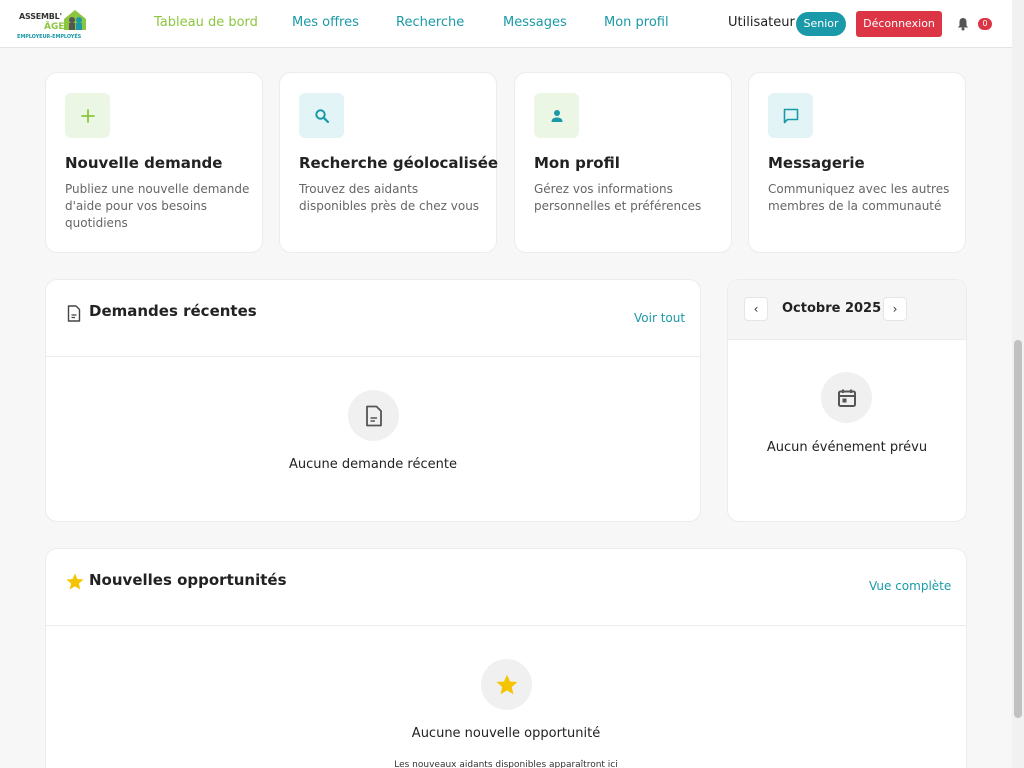  Describe the element at coordinates (636, 22) in the screenshot. I see `nav-mon-profil: Mon profil` at that location.